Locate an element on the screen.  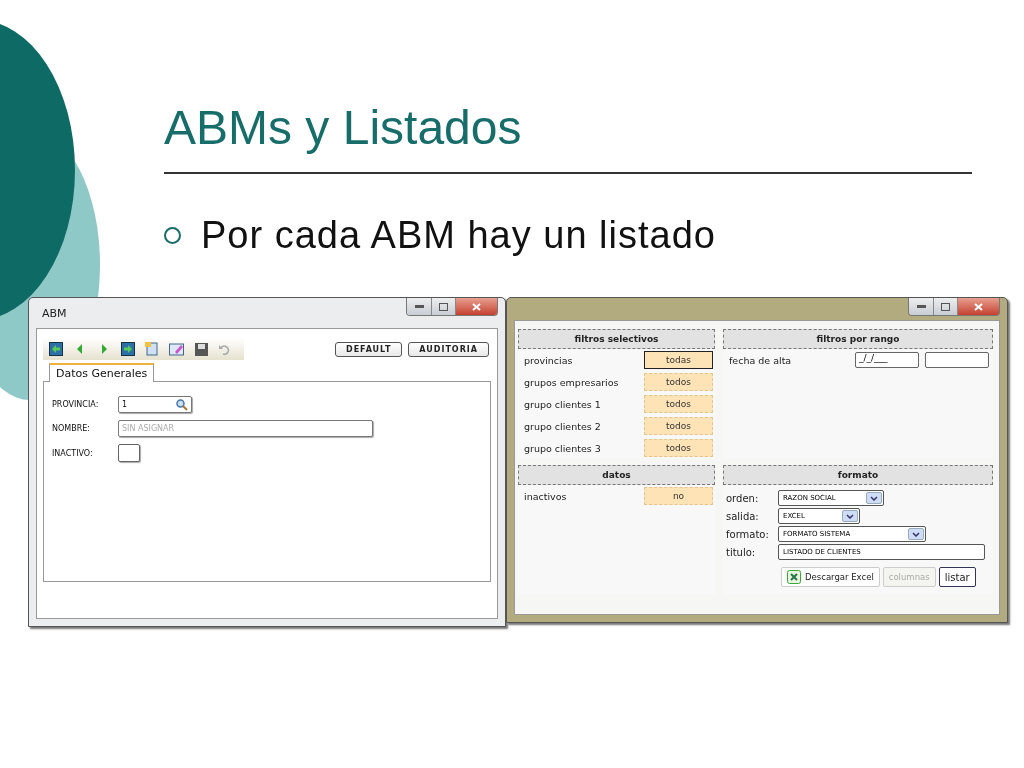
section-header: datos is located at coordinates (616, 475).